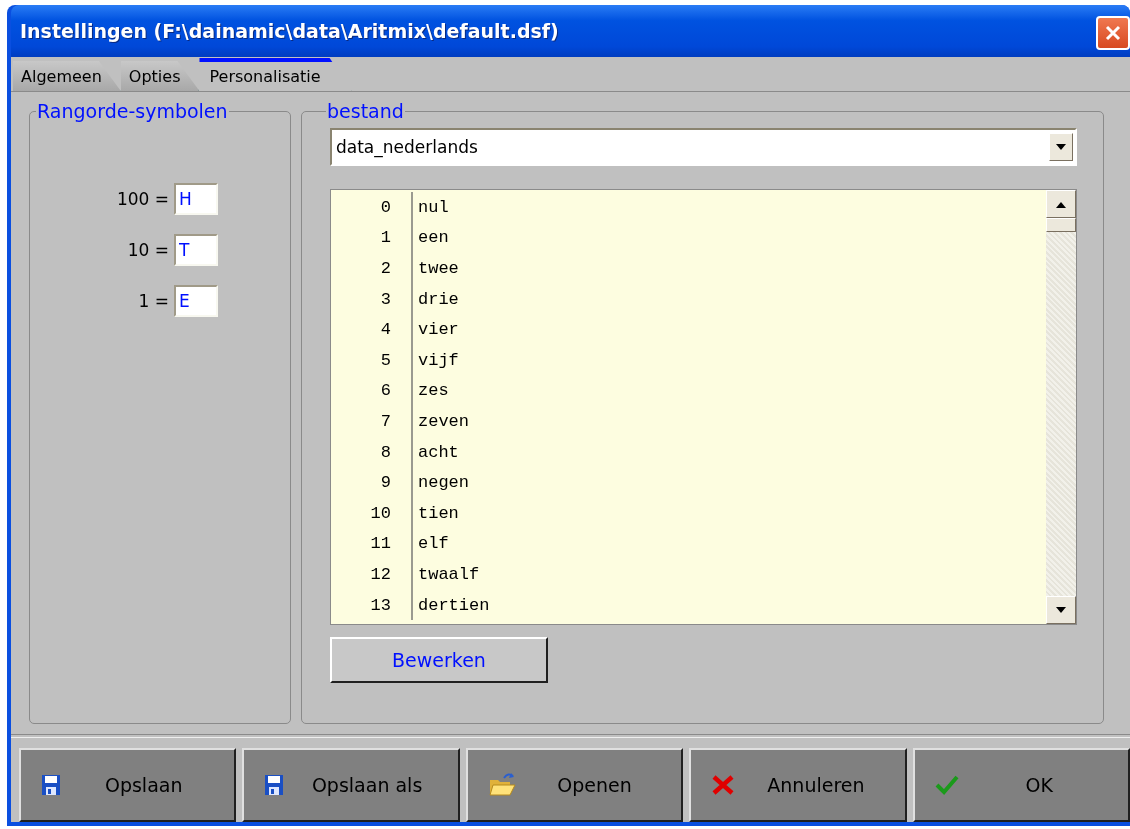 This screenshot has height=829, width=1130. Describe the element at coordinates (431, 238) in the screenshot. I see `list-item: een` at that location.